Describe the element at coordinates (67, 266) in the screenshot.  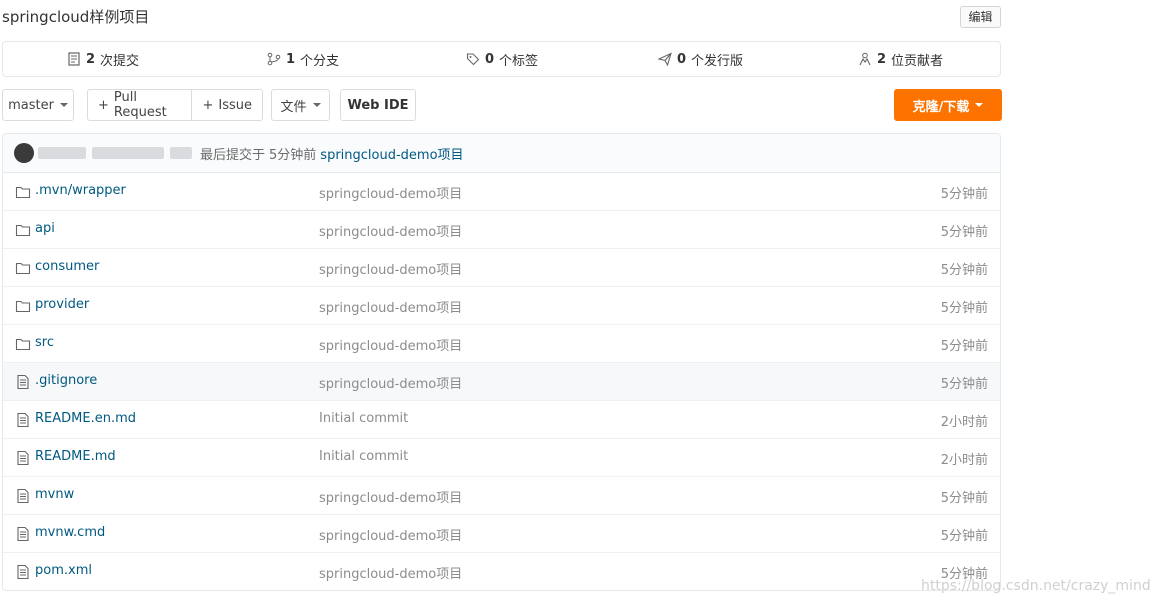
I see `file-name-link: consumer` at that location.